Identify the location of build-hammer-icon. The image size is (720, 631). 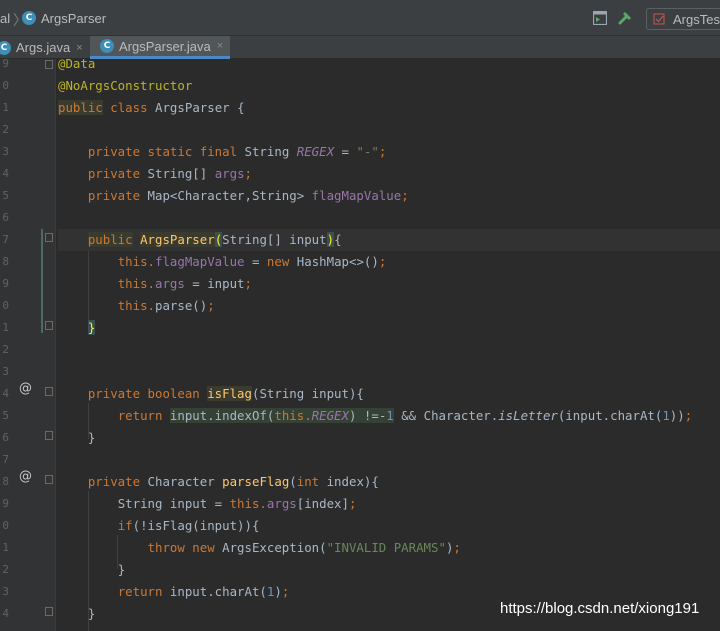
(626, 18).